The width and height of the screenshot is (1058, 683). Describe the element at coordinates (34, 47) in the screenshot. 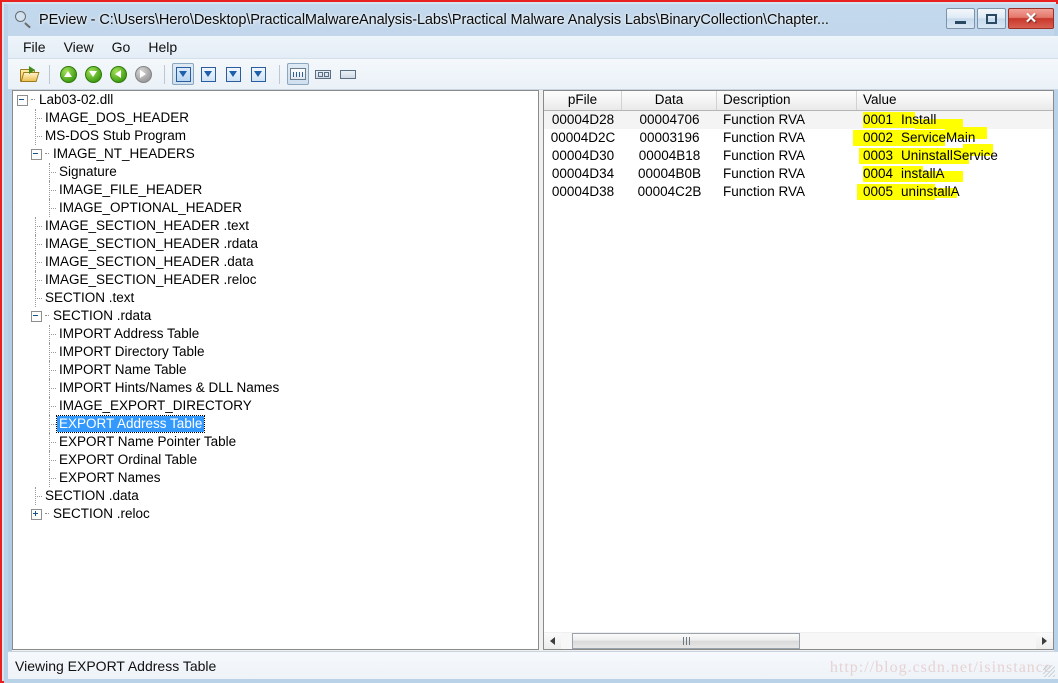

I see `menu-item-file: File` at that location.